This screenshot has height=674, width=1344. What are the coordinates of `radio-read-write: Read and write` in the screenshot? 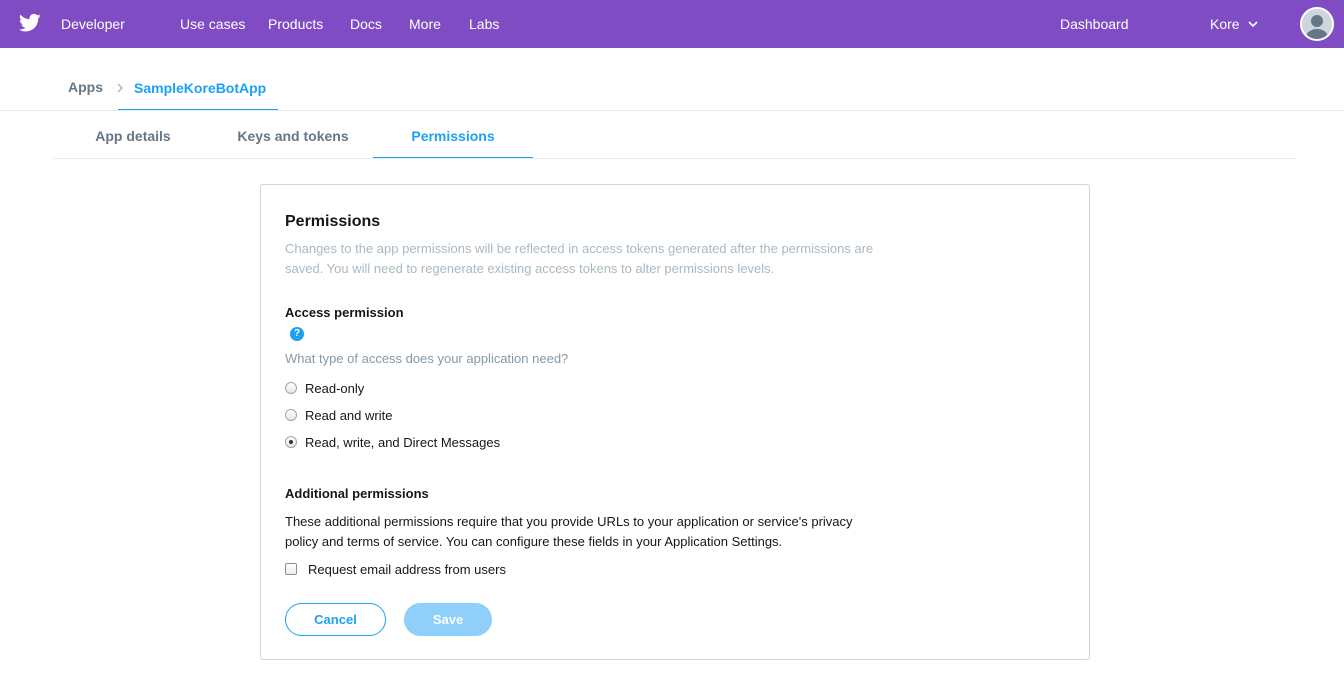 It's located at (338, 415).